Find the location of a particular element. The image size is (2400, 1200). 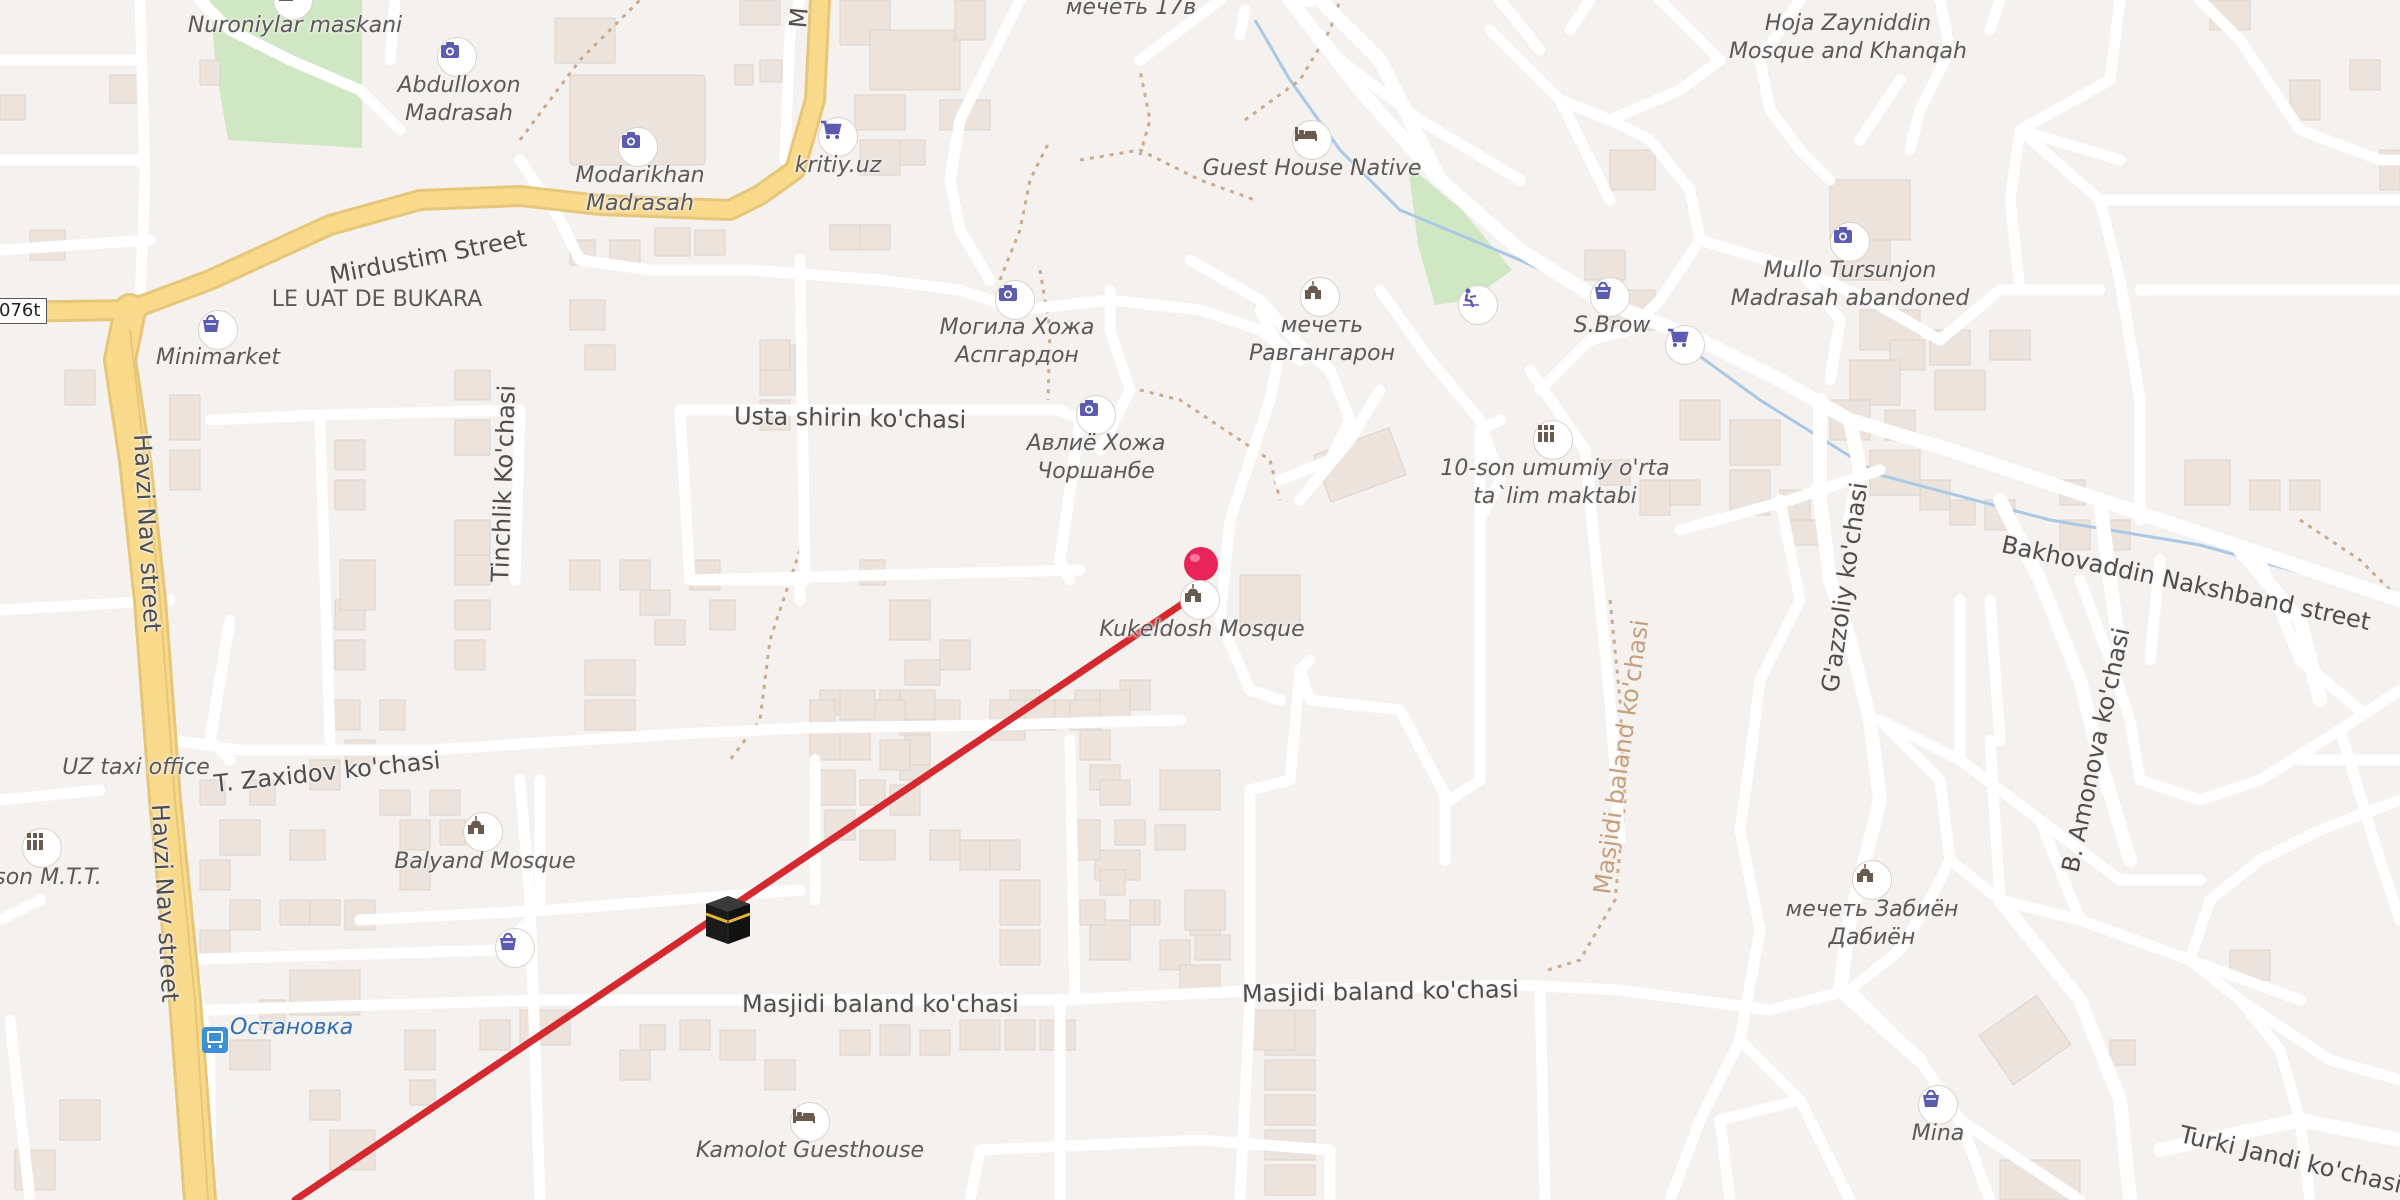

playground-icon is located at coordinates (1478, 305).